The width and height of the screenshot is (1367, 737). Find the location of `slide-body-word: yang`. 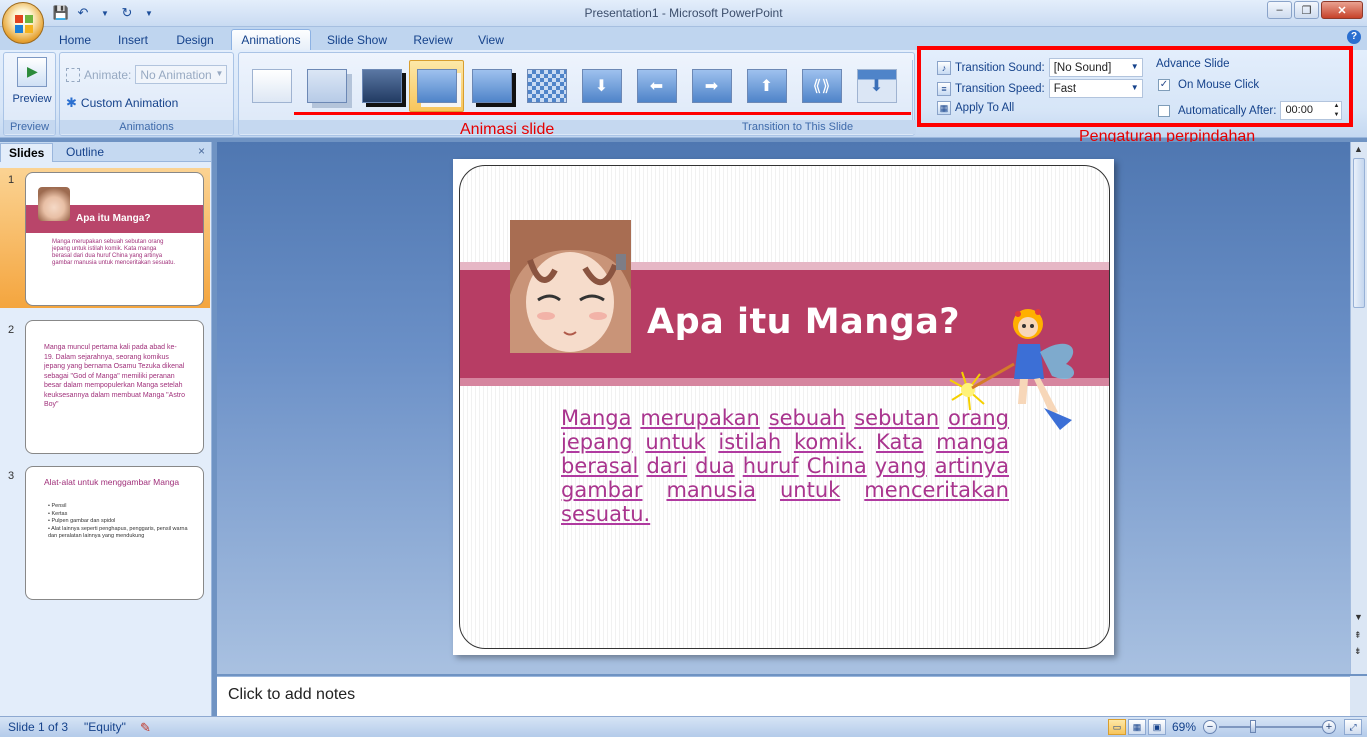

slide-body-word: yang is located at coordinates (900, 466).